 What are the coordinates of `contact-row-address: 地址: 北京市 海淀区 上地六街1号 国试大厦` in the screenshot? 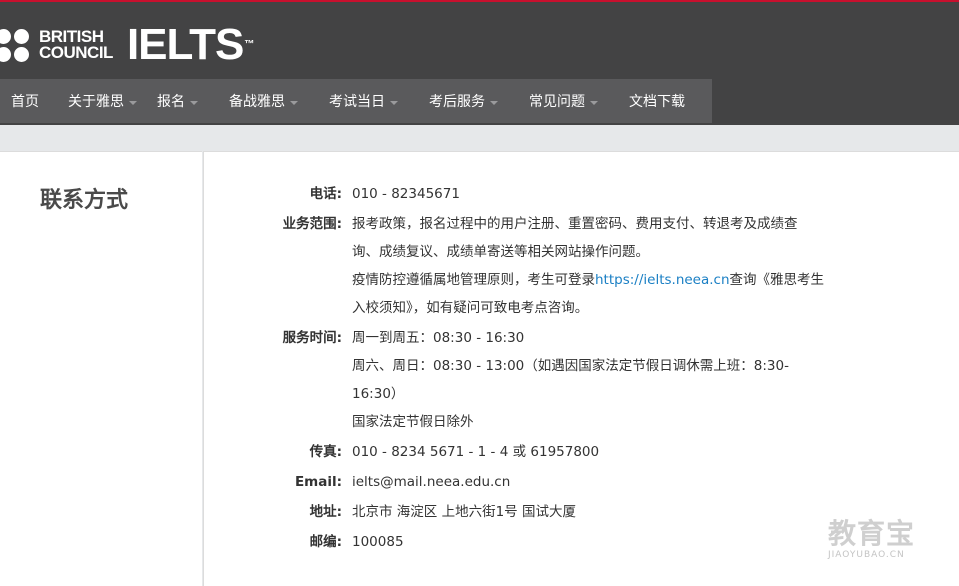 It's located at (540, 512).